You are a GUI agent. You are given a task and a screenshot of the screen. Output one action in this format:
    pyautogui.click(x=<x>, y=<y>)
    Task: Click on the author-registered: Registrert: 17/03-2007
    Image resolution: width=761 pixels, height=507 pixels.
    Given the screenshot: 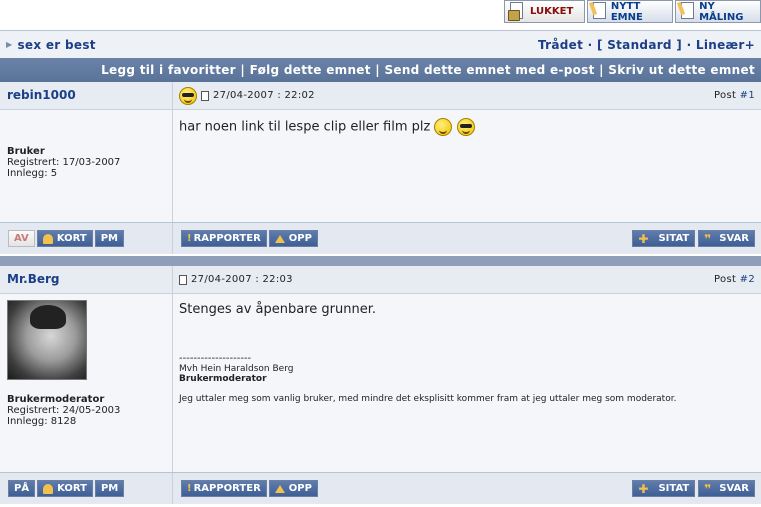 What is the action you would take?
    pyautogui.click(x=64, y=162)
    